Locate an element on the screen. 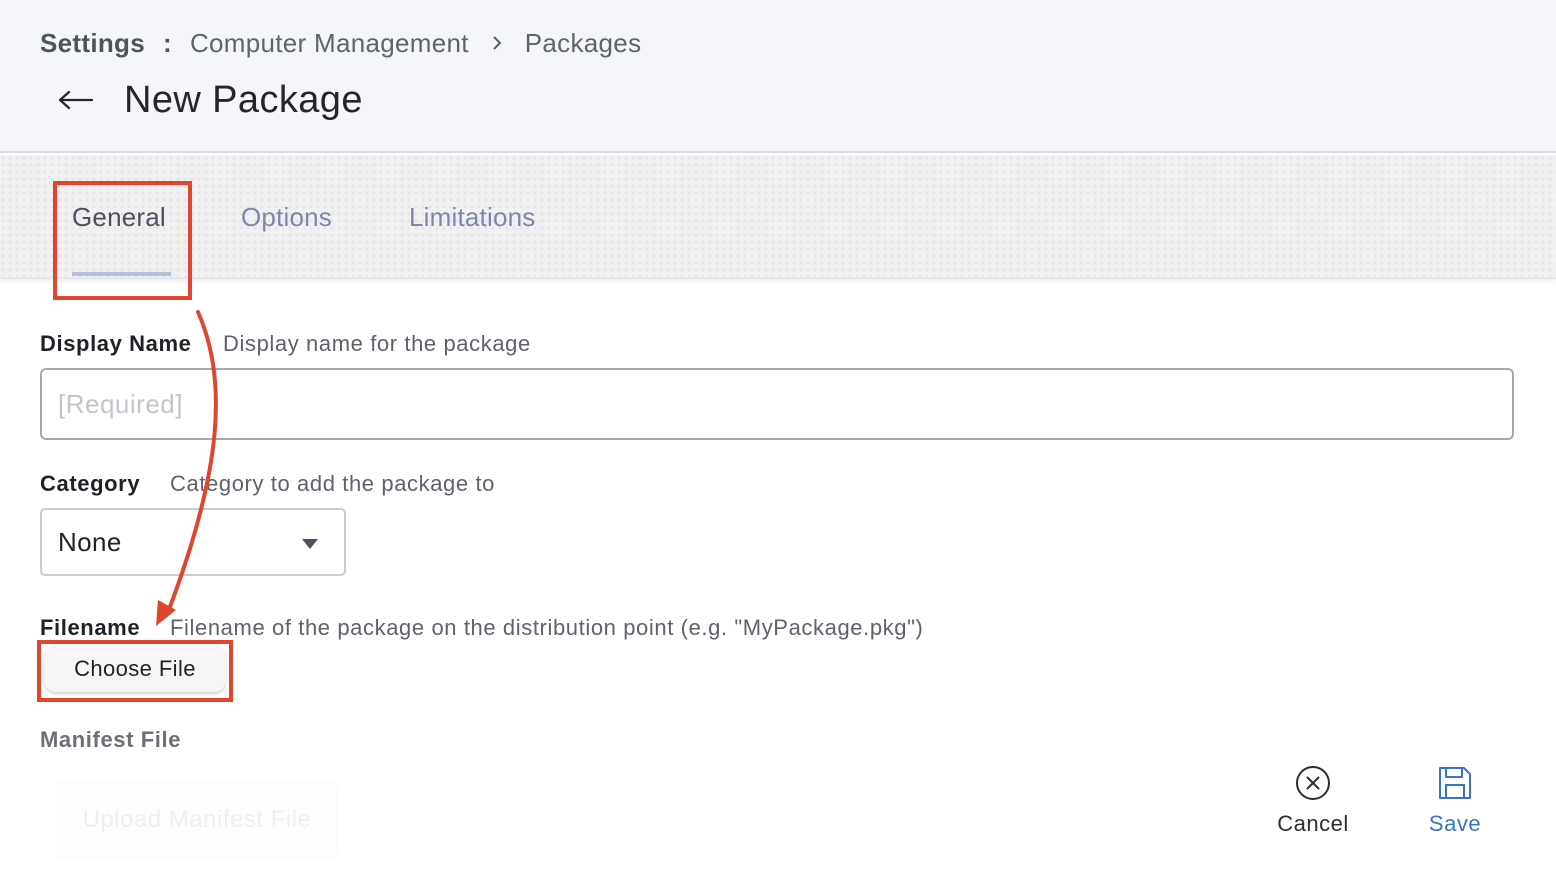 This screenshot has width=1556, height=874. cancel-label: Cancel is located at coordinates (1313, 823).